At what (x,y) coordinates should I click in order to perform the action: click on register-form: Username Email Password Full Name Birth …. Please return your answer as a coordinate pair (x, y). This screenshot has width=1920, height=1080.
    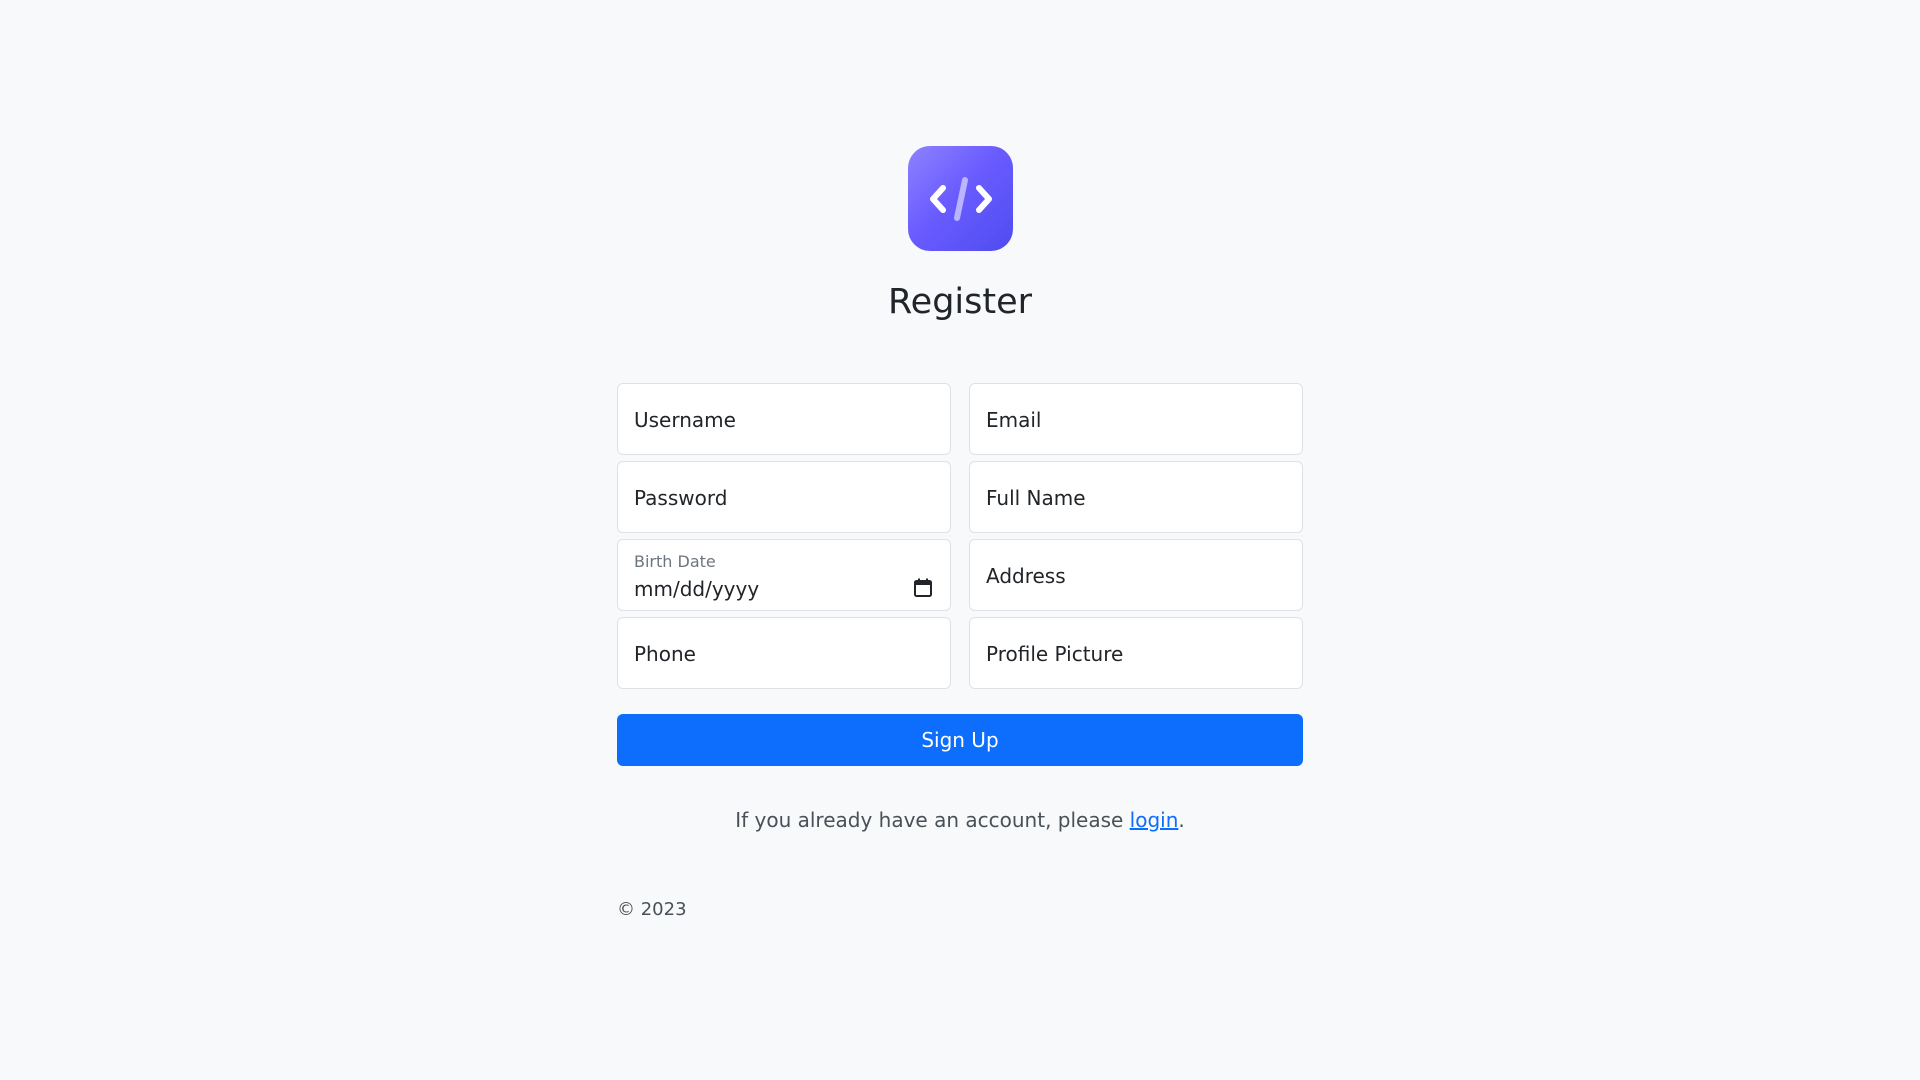
    Looking at the image, I should click on (960, 574).